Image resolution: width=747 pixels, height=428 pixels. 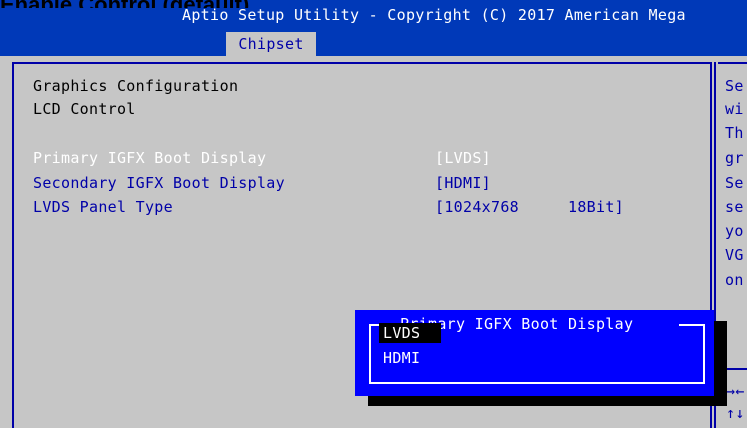 I want to click on section-heading-lcd: LCD Control, so click(x=84, y=109).